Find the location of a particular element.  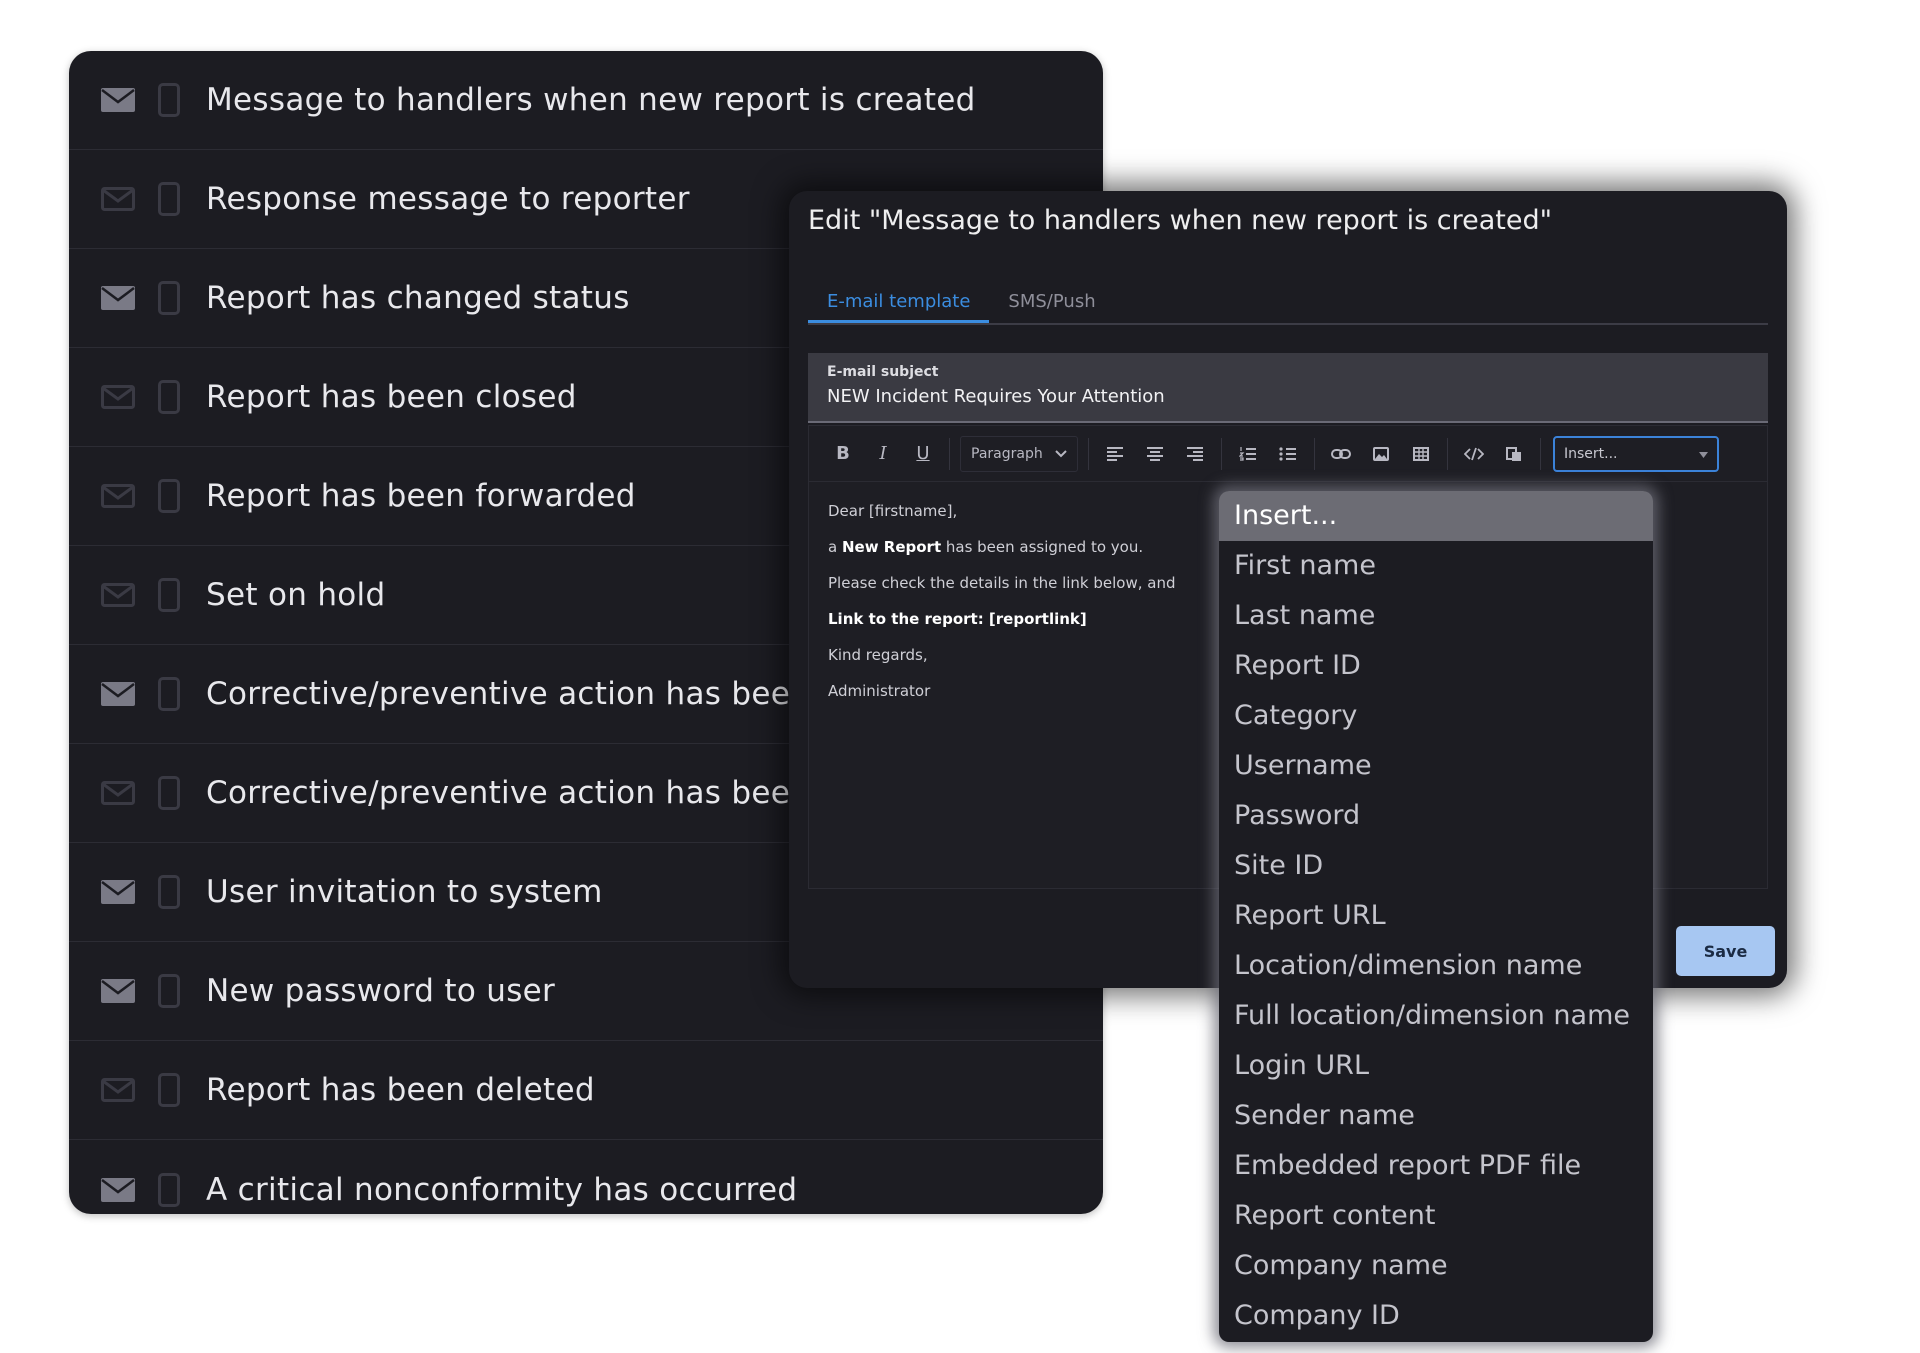

template-tabs: E-mail template SMS/Push is located at coordinates (1288, 306).